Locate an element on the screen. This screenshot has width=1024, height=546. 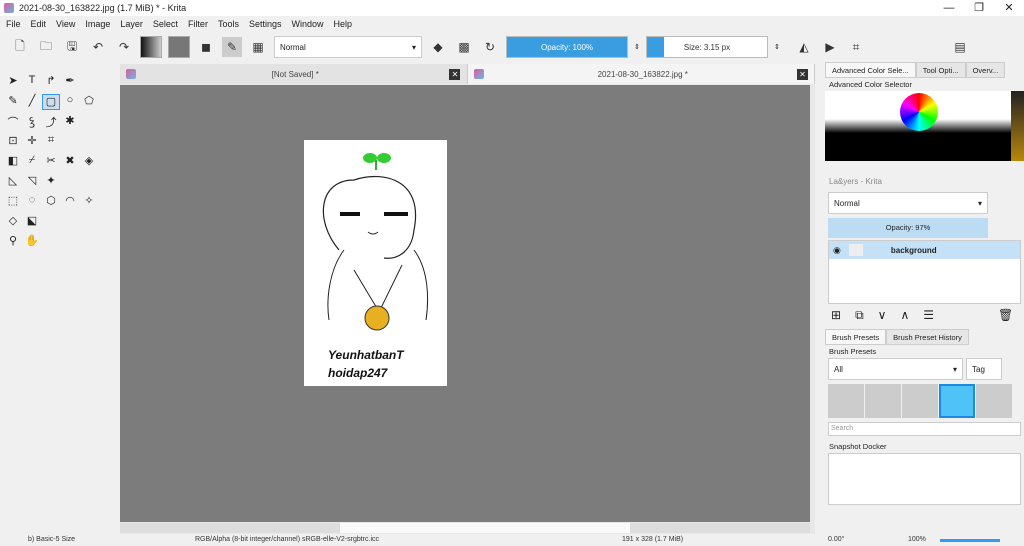
eye-icon: ◉ is located at coordinates (837, 250).